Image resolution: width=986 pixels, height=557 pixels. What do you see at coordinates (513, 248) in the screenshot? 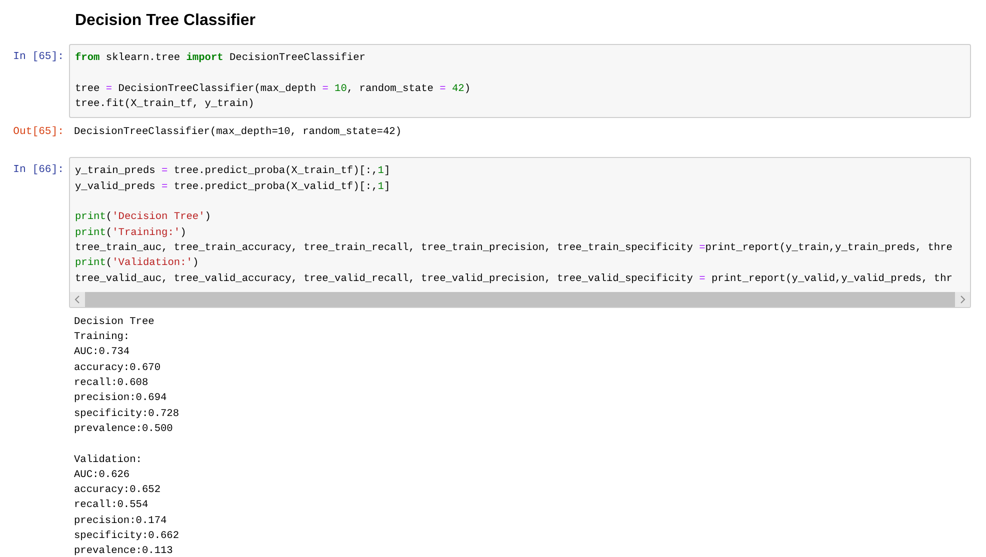
I see `code-line: tree_train_auc, tree_train_accuracy, tree_train_recall, tree_train_precision, tree_train_specificity =print_report(y_train,y_train_preds, thre` at bounding box center [513, 248].